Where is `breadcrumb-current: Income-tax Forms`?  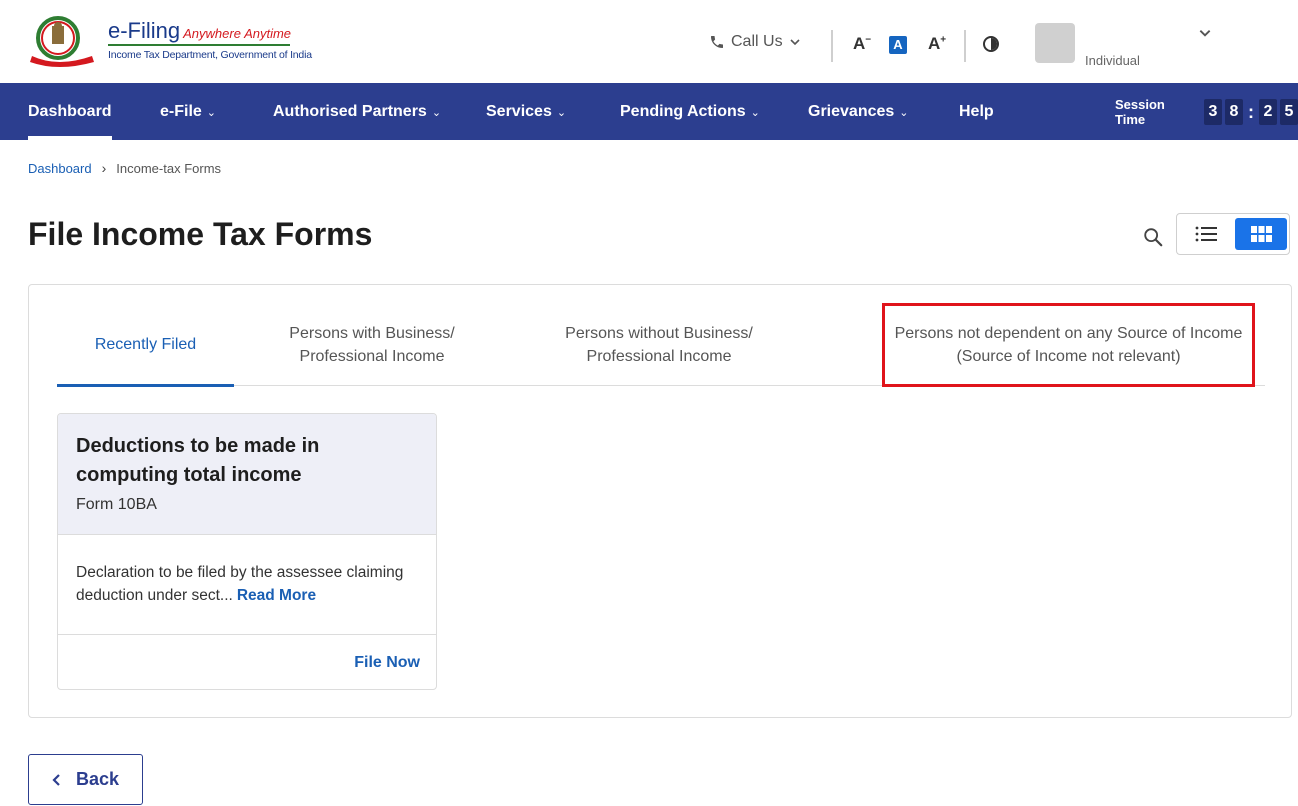
breadcrumb-current: Income-tax Forms is located at coordinates (169, 168).